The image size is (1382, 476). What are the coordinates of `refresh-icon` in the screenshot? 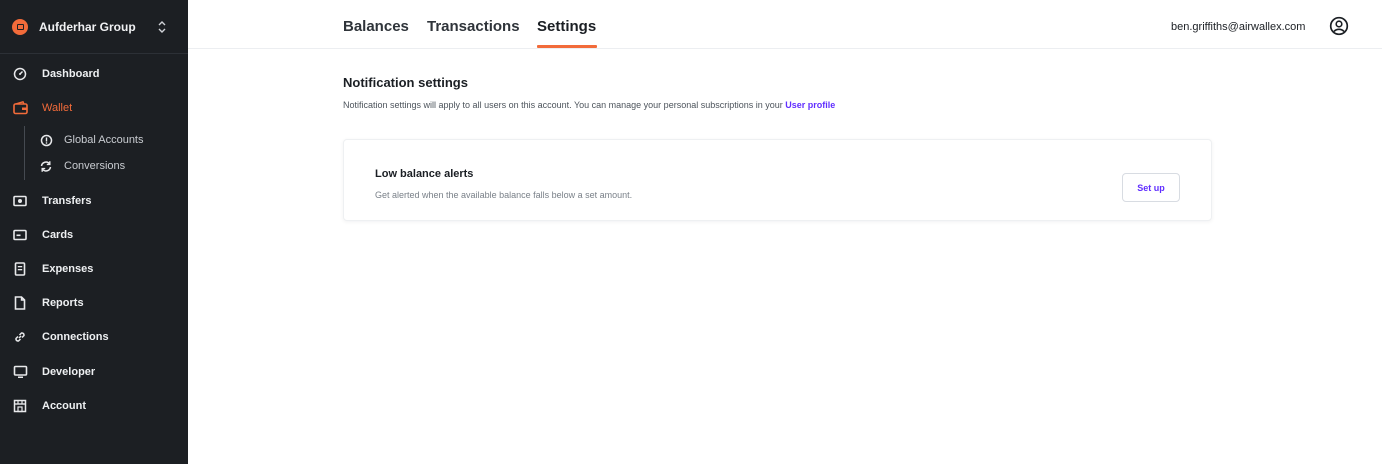 It's located at (46, 166).